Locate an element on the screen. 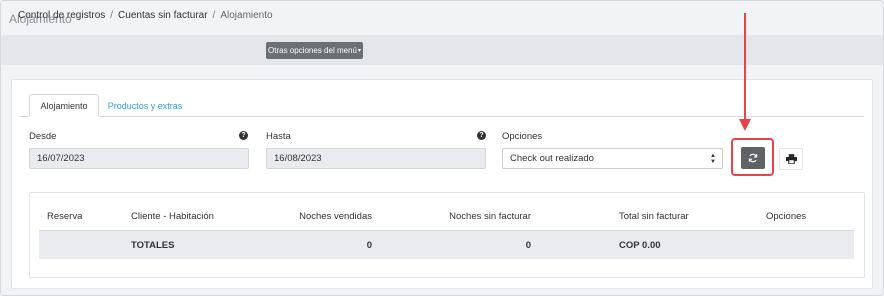 This screenshot has width=884, height=296. totales-noches-sin-facturar: 0 is located at coordinates (528, 245).